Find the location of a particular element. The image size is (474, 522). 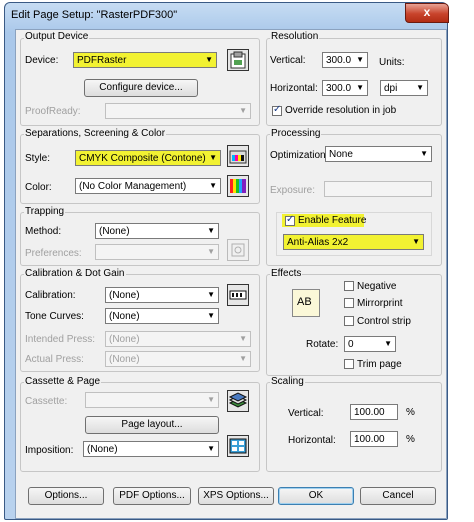

style-label: Style: is located at coordinates (38, 158).